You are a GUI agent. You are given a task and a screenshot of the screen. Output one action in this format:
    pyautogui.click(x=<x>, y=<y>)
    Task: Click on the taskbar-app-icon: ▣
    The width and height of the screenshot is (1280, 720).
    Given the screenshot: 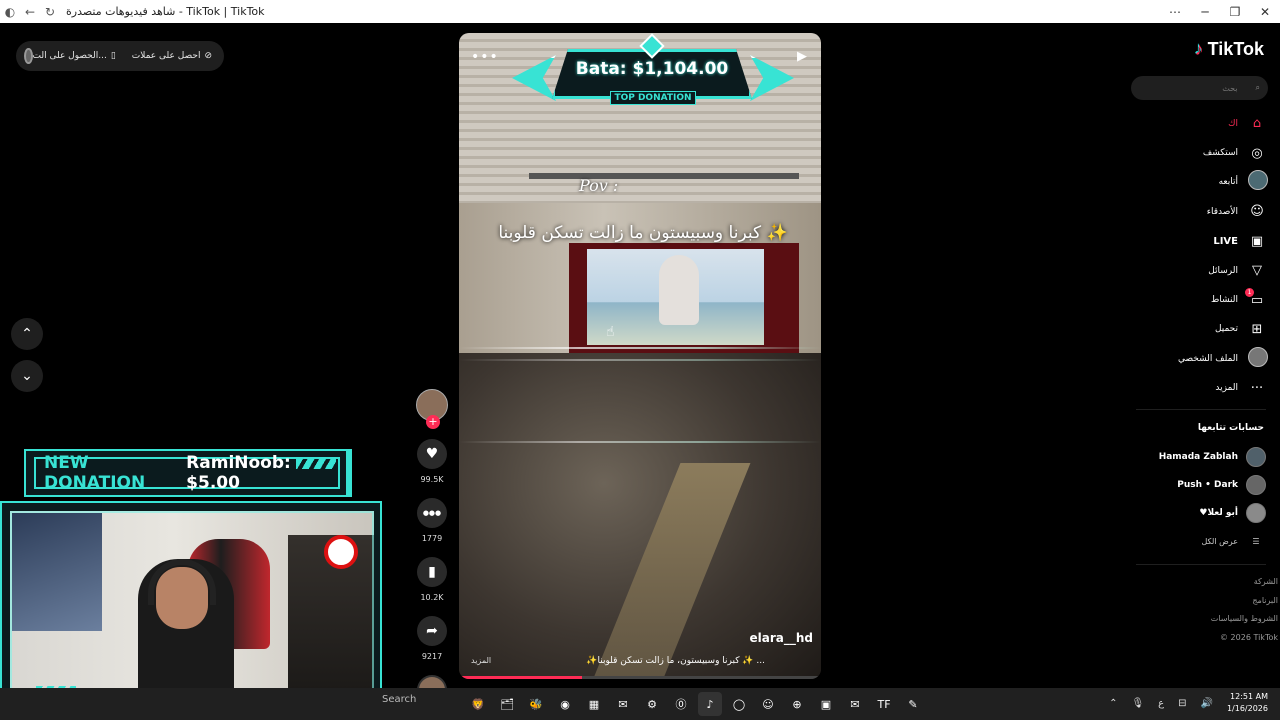 What is the action you would take?
    pyautogui.click(x=826, y=704)
    